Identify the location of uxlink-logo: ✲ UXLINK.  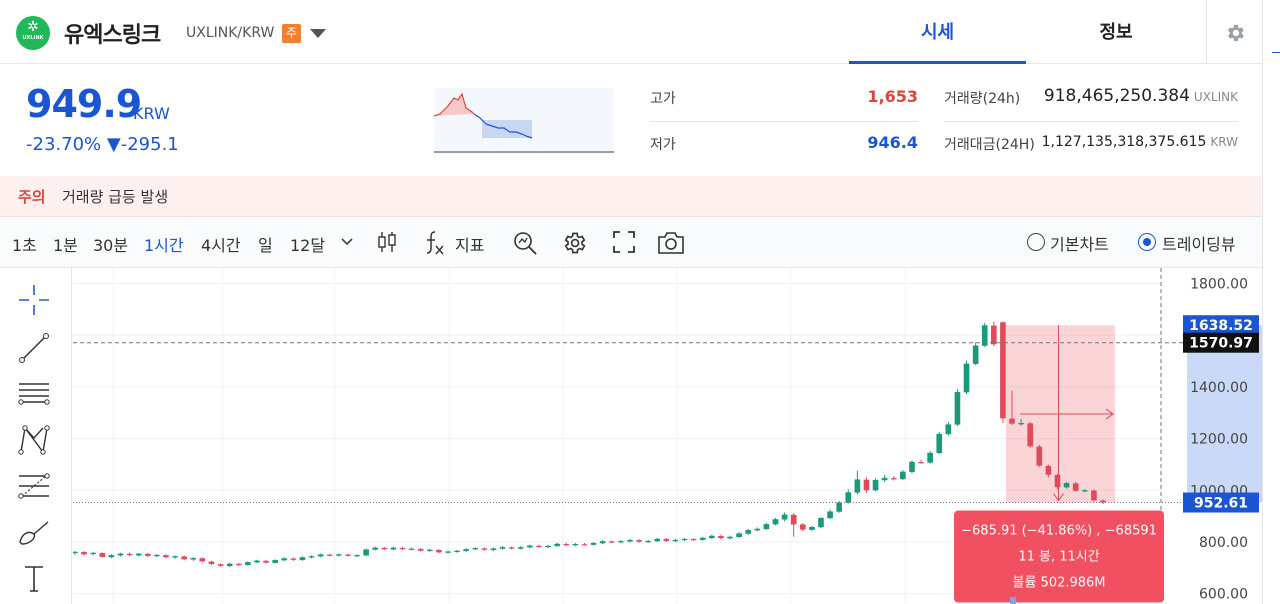
(33, 33).